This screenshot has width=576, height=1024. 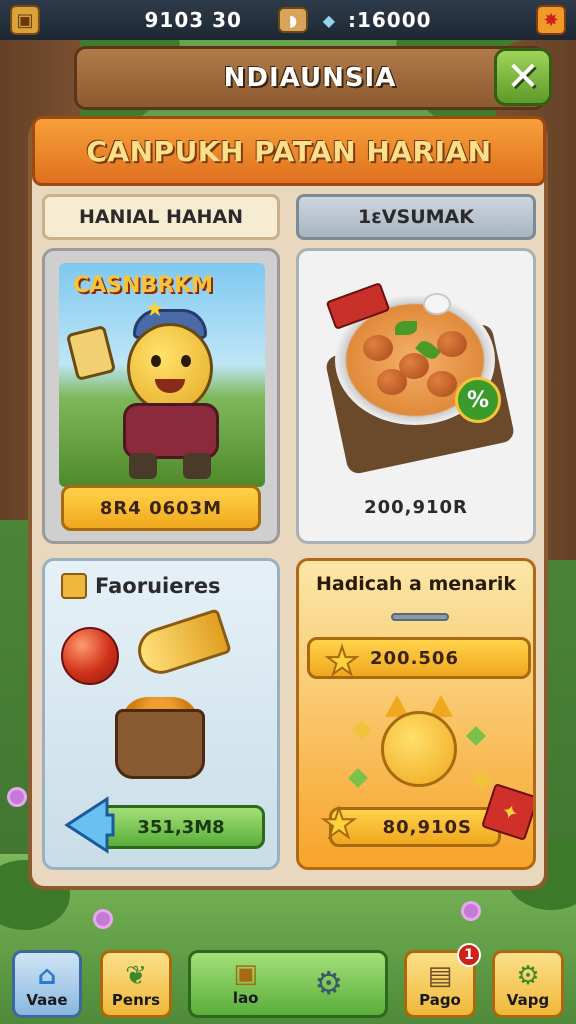 I want to click on treasure-chest-icon: ▣, so click(x=245, y=974).